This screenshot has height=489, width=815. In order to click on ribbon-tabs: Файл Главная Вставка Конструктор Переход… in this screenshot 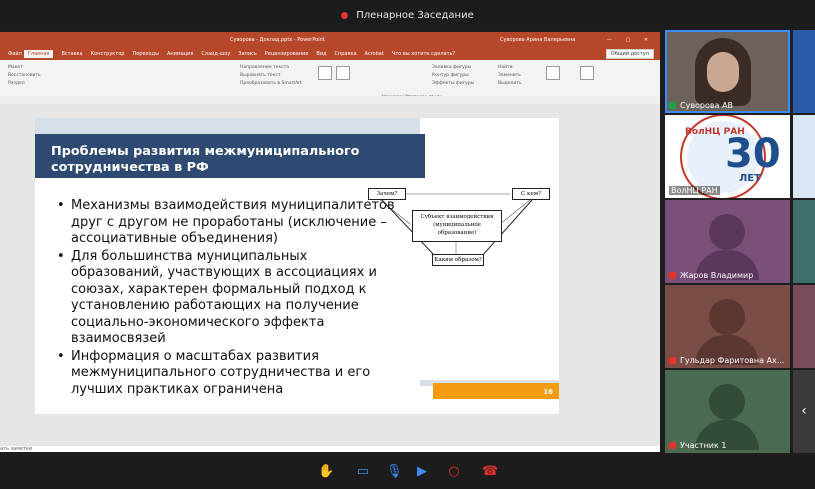, I will do `click(330, 53)`.